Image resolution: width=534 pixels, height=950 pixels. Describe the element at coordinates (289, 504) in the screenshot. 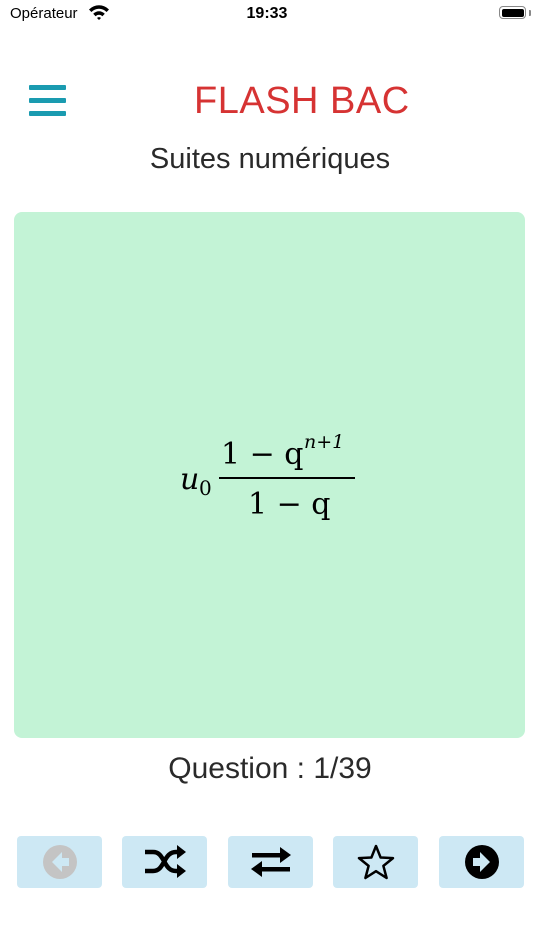

I see `formula-denominator: 1 − q` at that location.